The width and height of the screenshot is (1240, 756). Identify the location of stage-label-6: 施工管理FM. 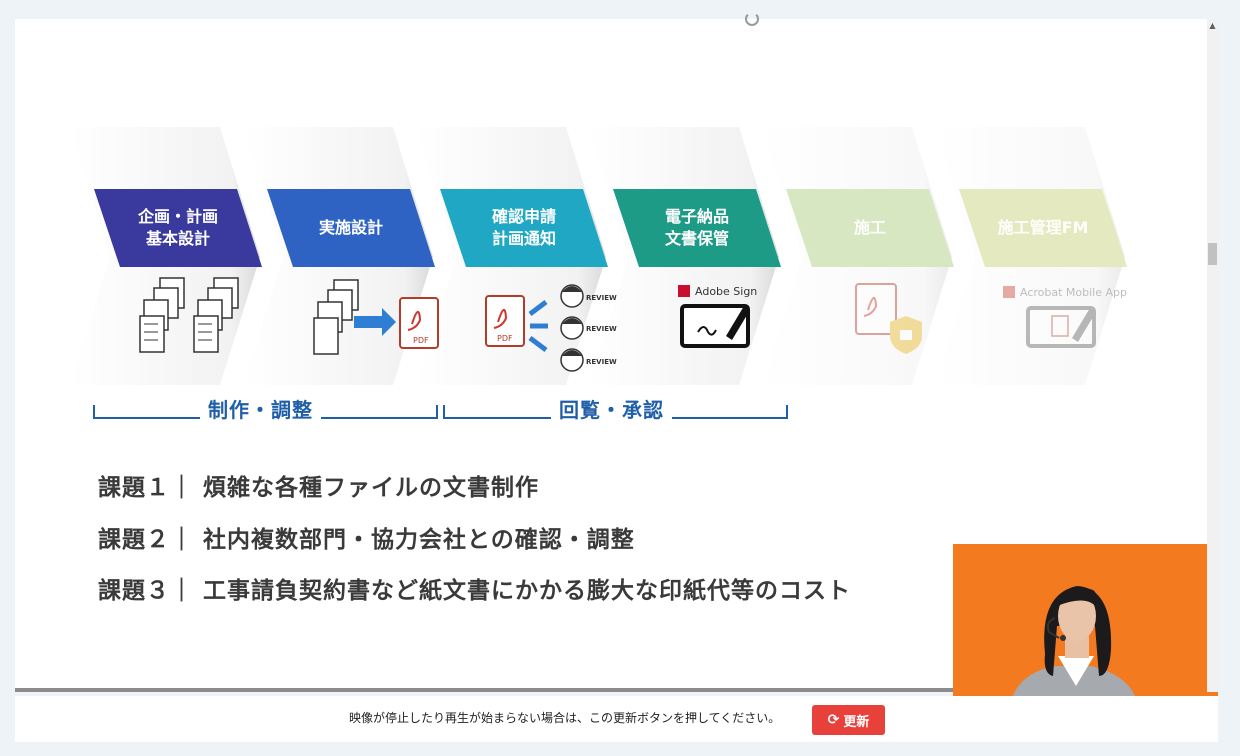
(1043, 227).